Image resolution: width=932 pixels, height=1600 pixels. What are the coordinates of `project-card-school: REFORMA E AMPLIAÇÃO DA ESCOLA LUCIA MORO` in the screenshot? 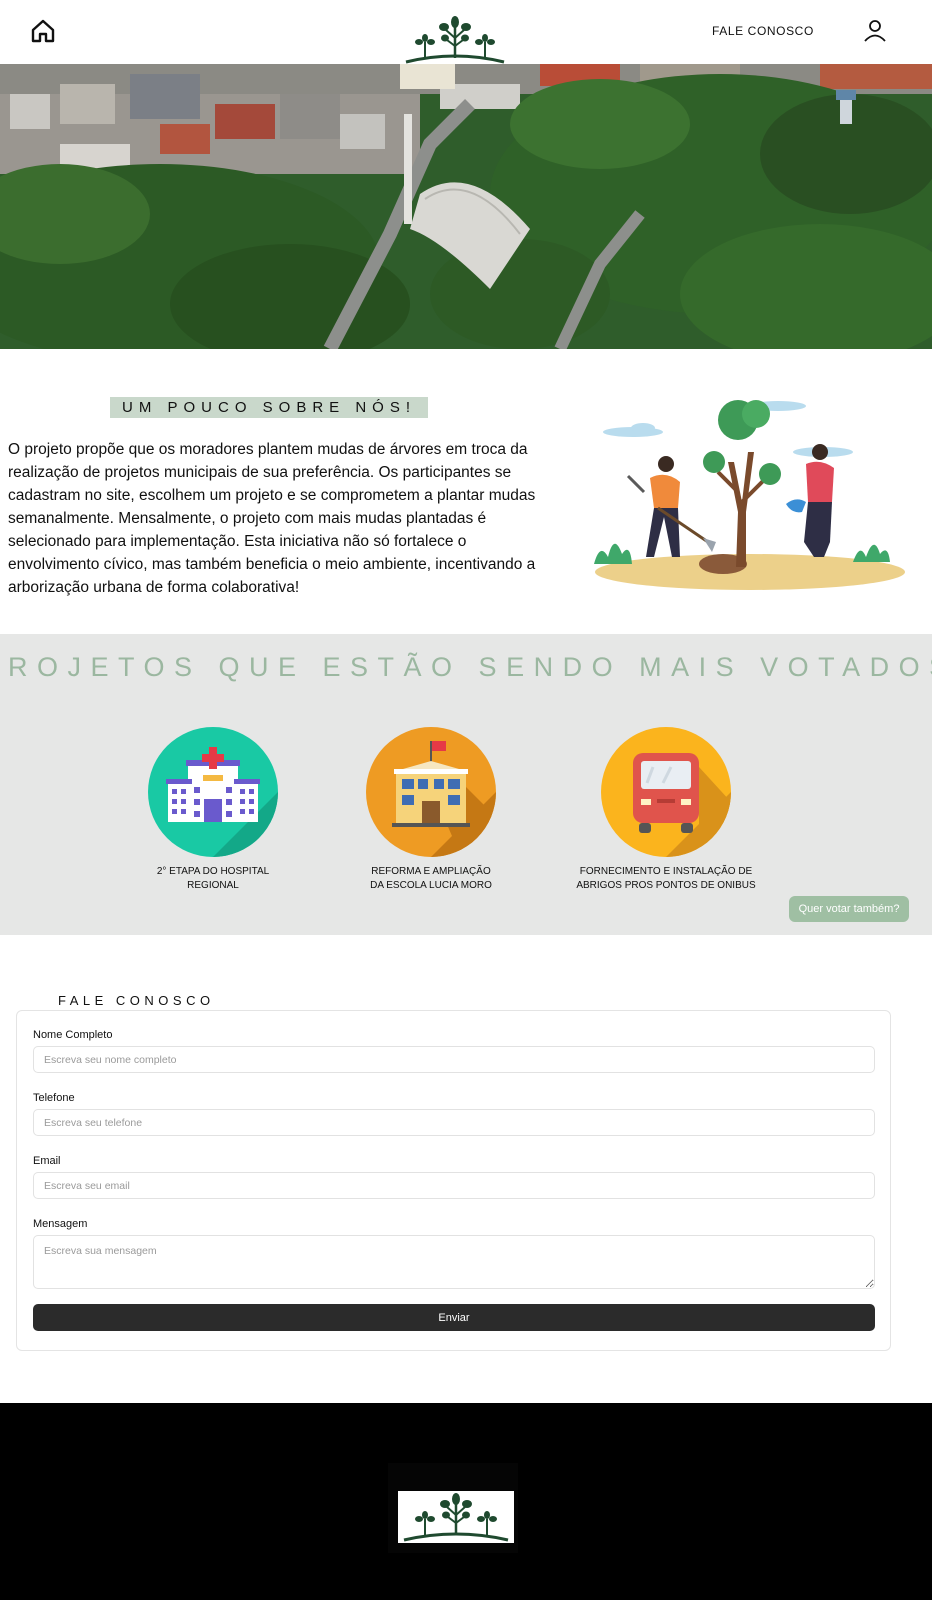 It's located at (431, 810).